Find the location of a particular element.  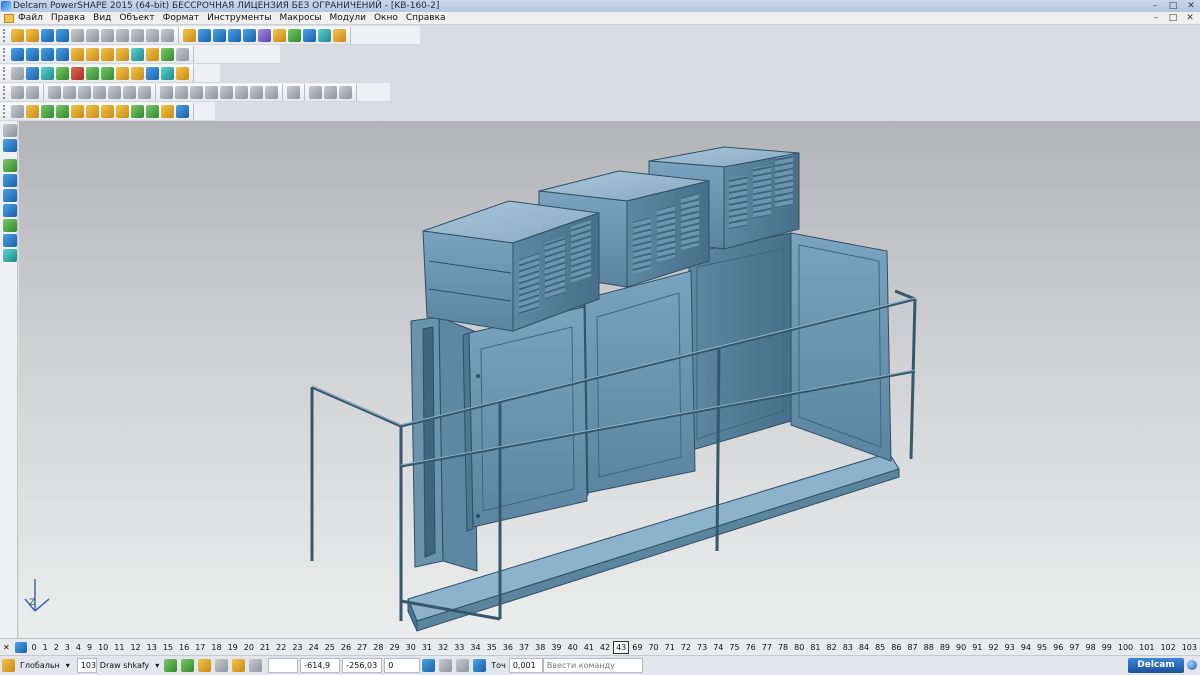

level-button-18: 18 is located at coordinates (216, 647).